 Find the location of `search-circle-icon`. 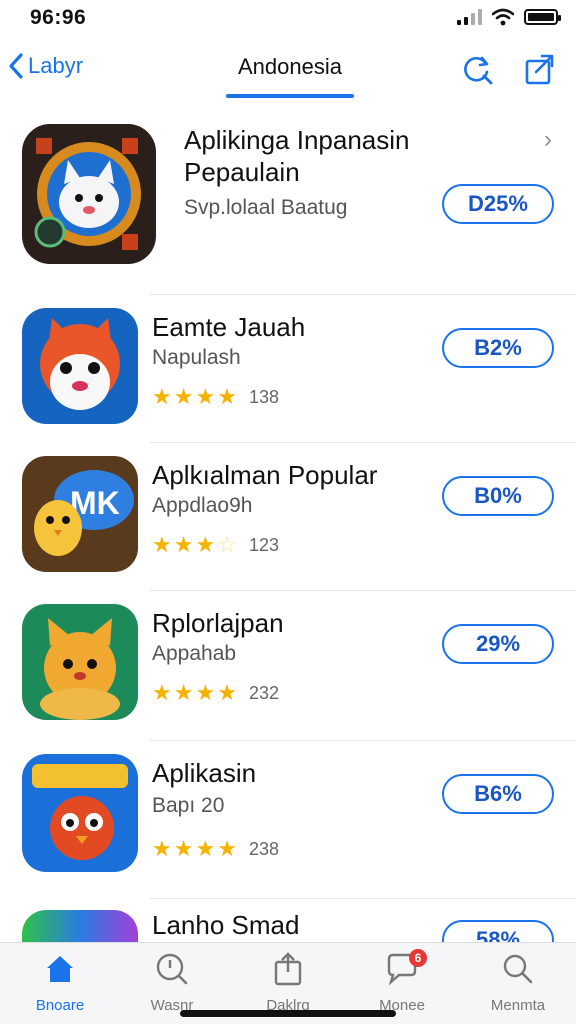

search-circle-icon is located at coordinates (172, 969).